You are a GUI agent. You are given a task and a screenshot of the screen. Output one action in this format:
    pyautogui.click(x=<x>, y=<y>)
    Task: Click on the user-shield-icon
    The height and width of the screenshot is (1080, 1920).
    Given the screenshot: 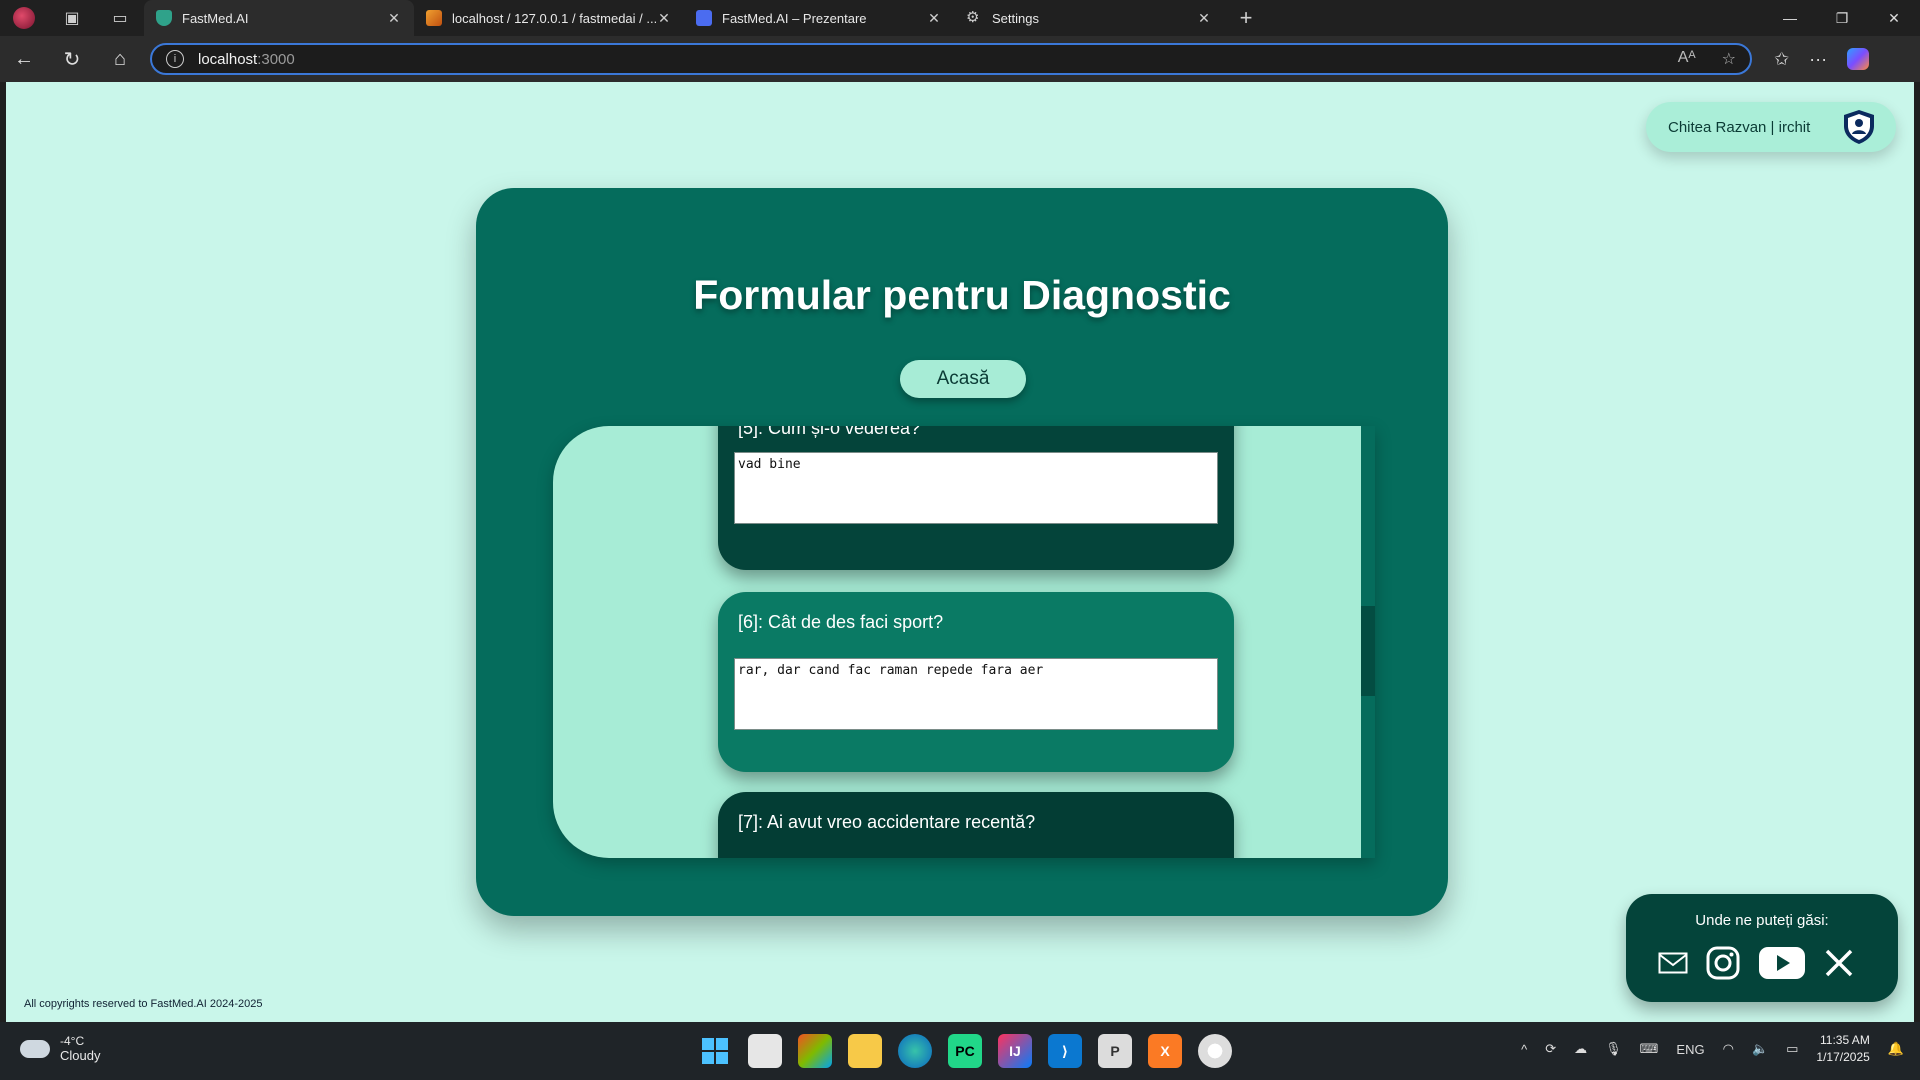 What is the action you would take?
    pyautogui.click(x=1859, y=127)
    